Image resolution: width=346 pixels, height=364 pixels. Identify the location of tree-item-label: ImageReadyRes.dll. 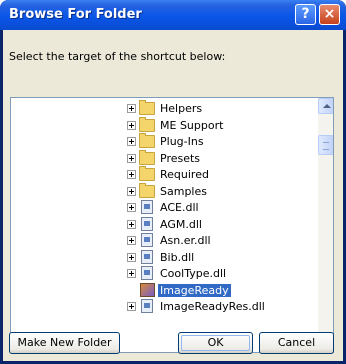
(212, 306).